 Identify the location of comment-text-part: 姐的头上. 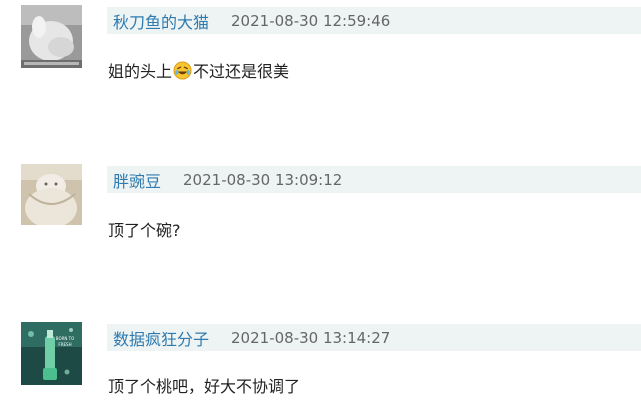
(140, 71).